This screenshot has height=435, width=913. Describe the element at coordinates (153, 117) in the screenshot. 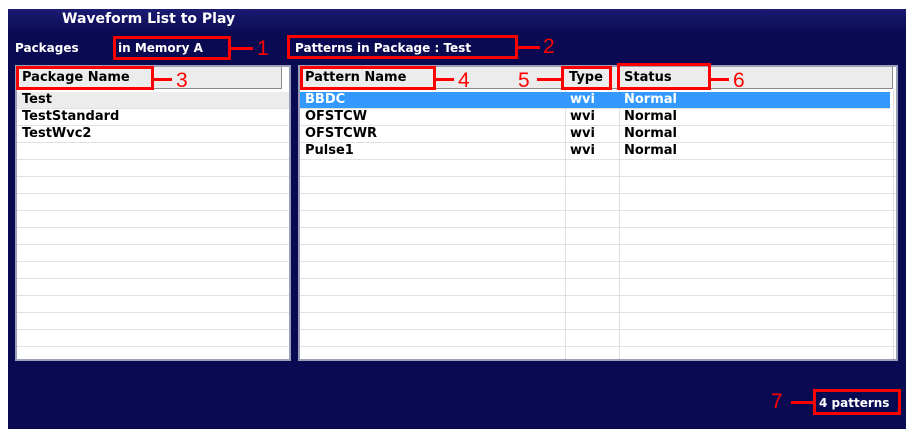

I see `package-row: TestStandard` at that location.